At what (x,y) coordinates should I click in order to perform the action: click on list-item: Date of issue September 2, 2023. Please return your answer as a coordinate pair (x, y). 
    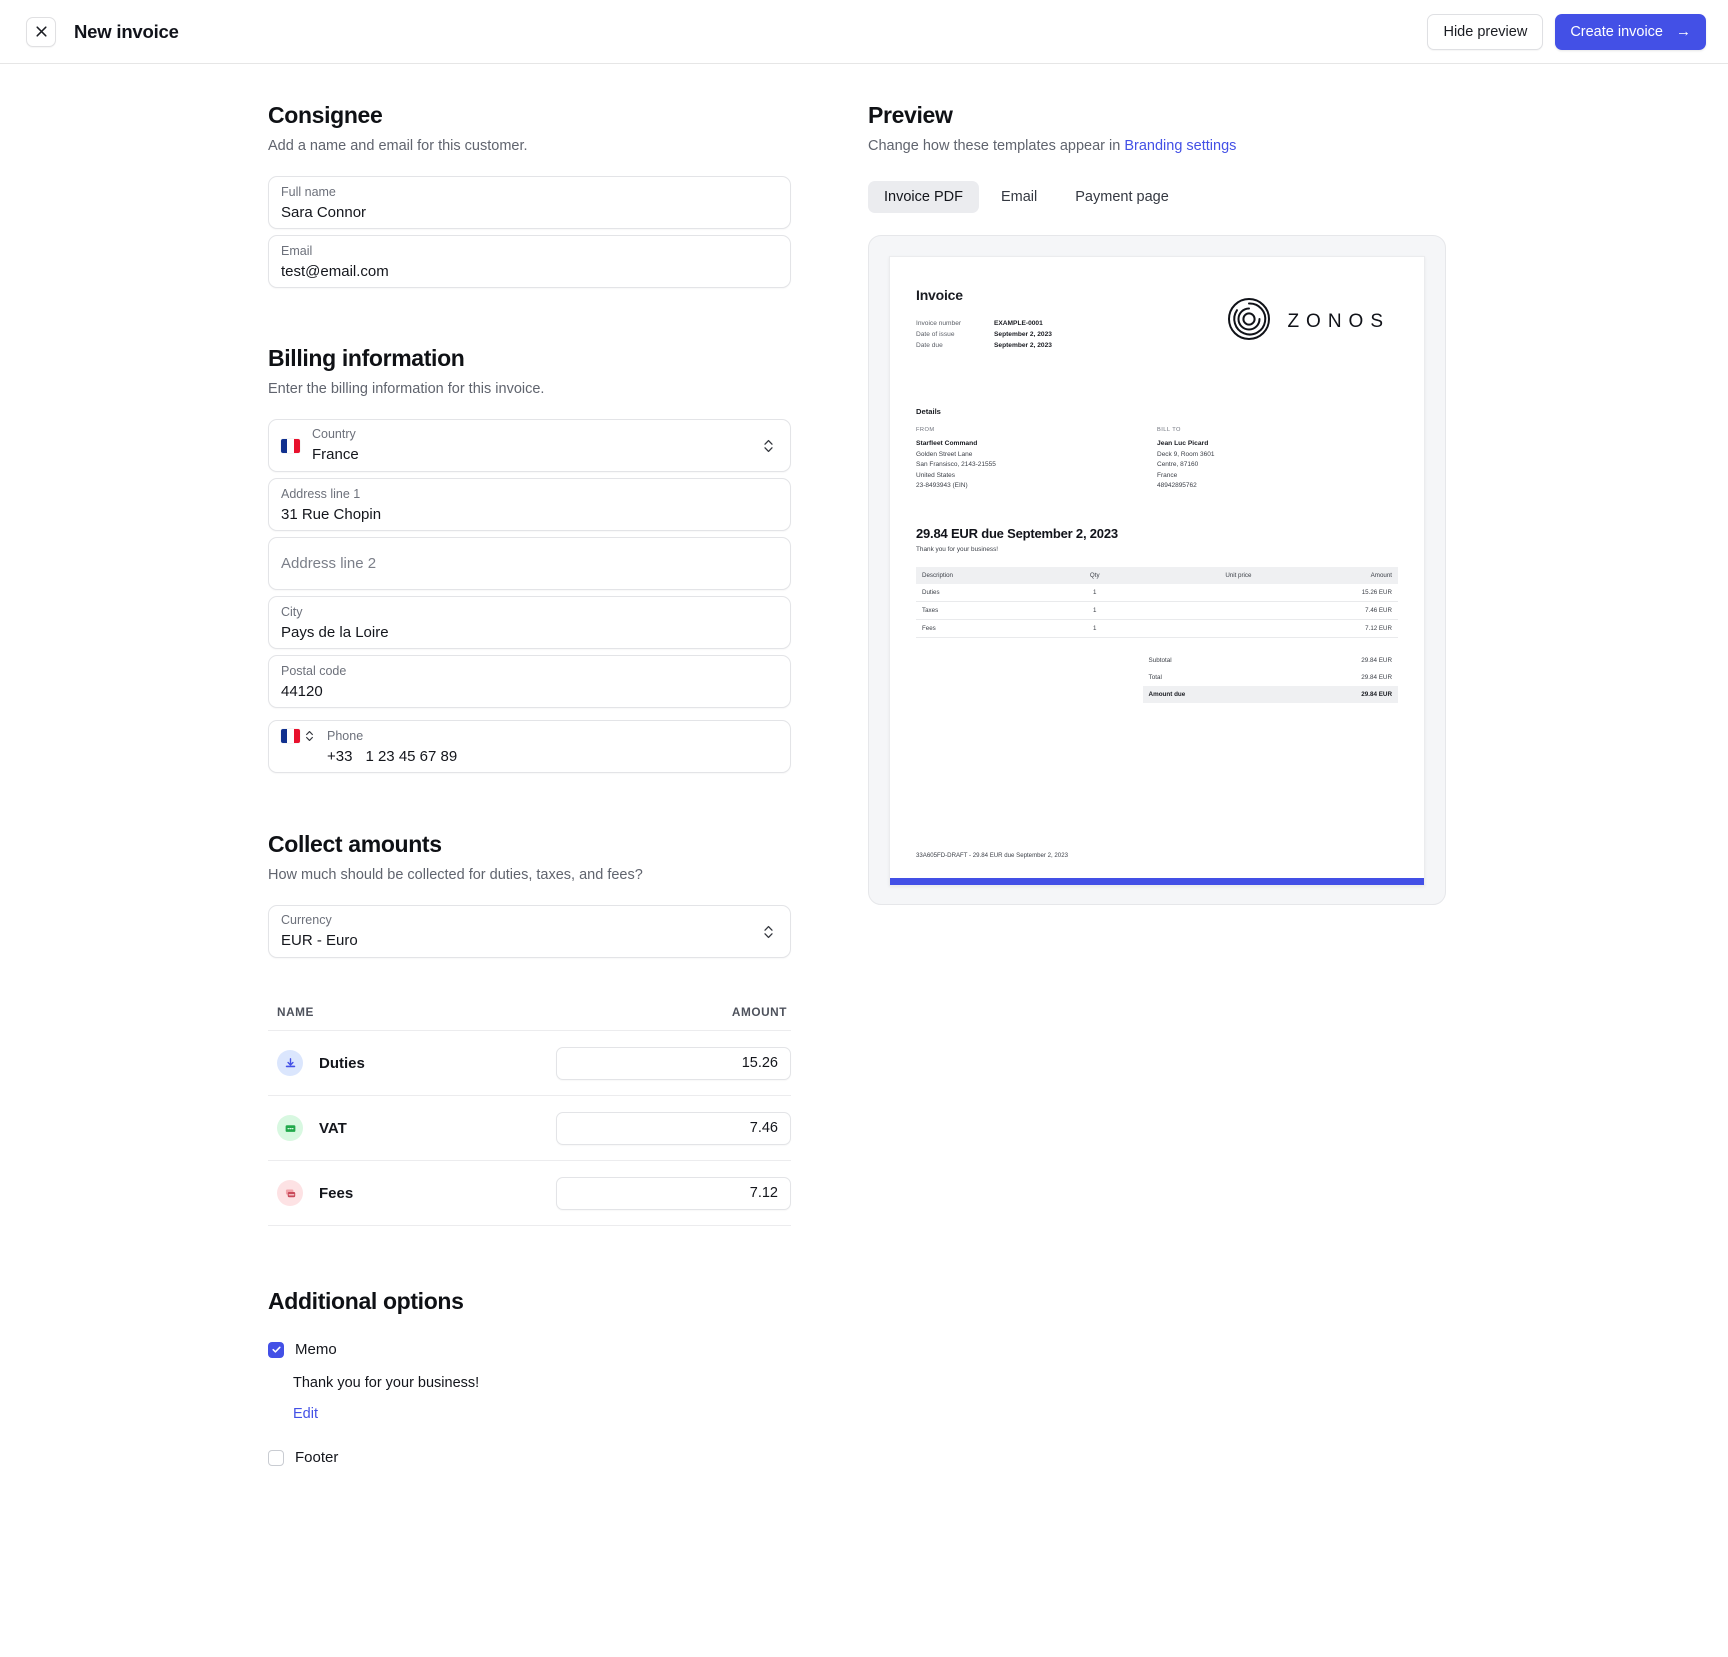
    Looking at the image, I should click on (984, 334).